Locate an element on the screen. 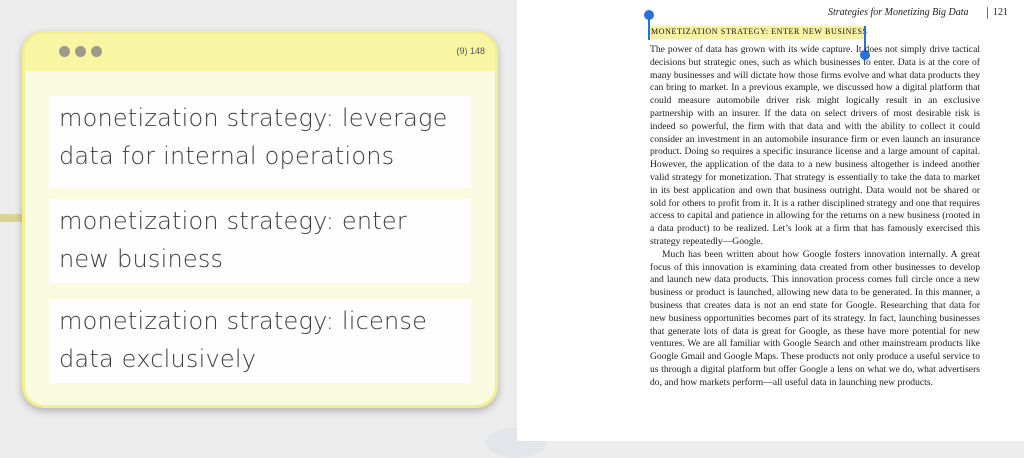 Image resolution: width=1024 pixels, height=458 pixels. selection-start-bar is located at coordinates (649, 26).